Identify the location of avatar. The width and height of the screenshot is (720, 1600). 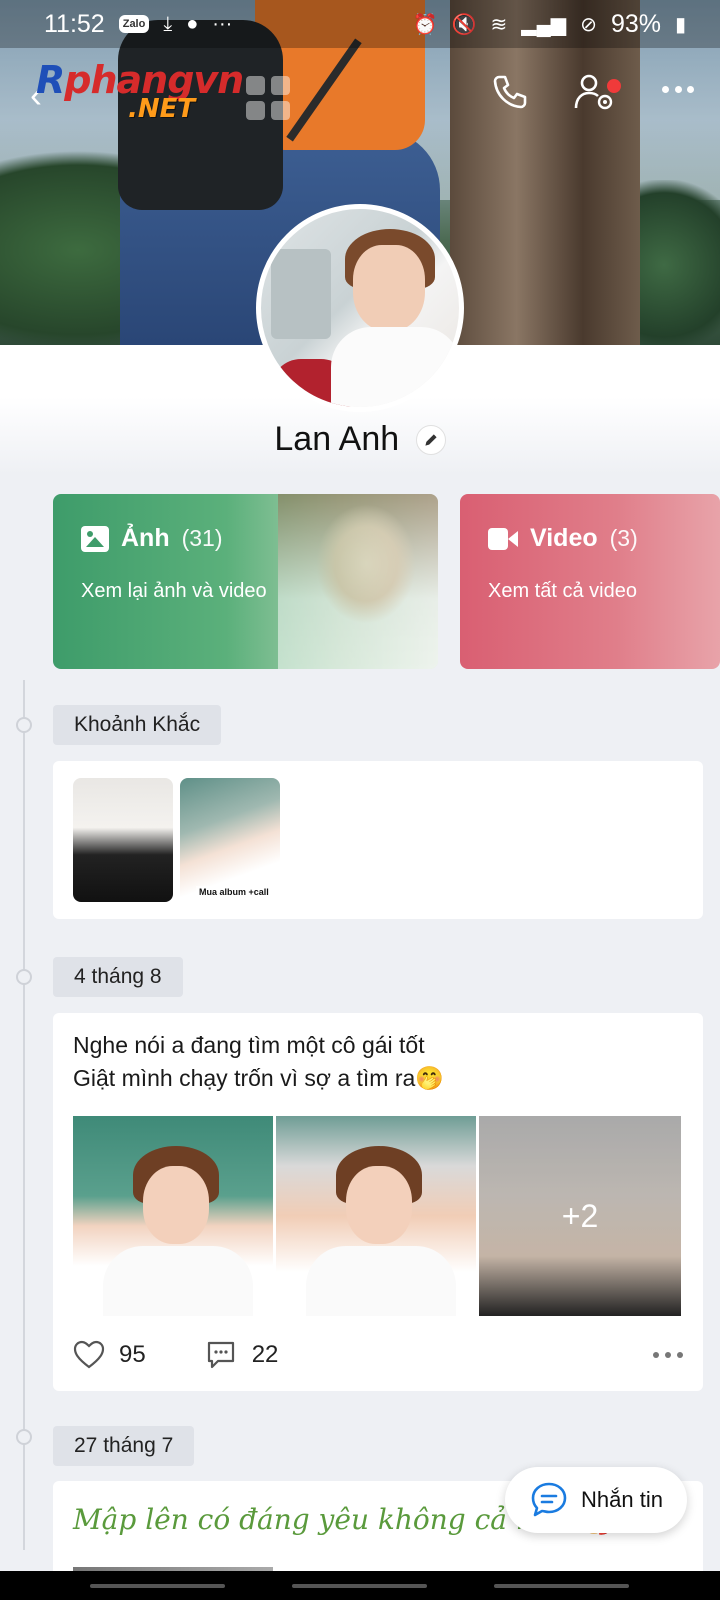
(360, 308).